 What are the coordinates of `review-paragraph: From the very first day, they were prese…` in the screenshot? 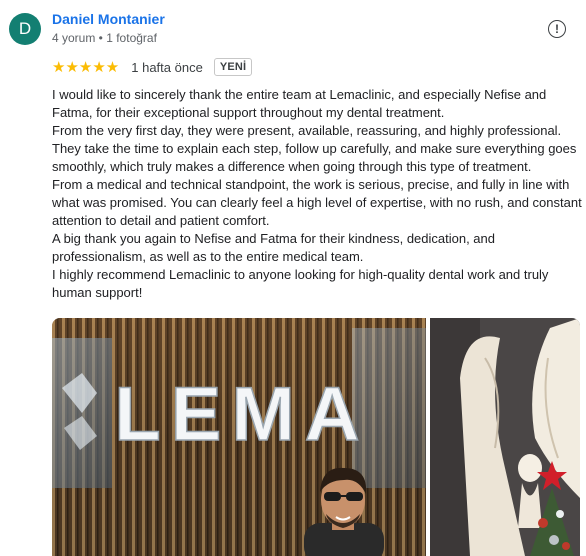 It's located at (314, 148).